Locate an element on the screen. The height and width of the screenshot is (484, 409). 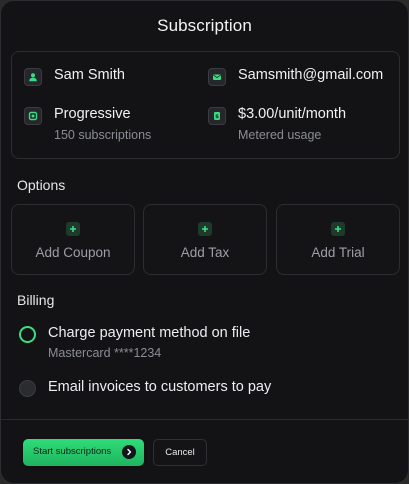
dollar-icon: $ is located at coordinates (217, 116).